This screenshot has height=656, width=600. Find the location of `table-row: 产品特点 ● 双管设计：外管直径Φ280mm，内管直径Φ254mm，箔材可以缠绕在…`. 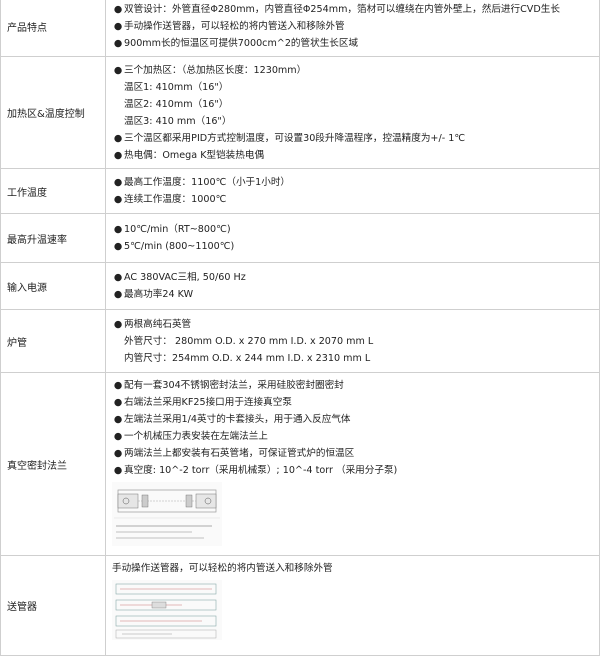

table-row: 产品特点 ● 双管设计：外管直径Φ280mm，内管直径Φ254mm，箔材可以缠绕在… is located at coordinates (300, 28).